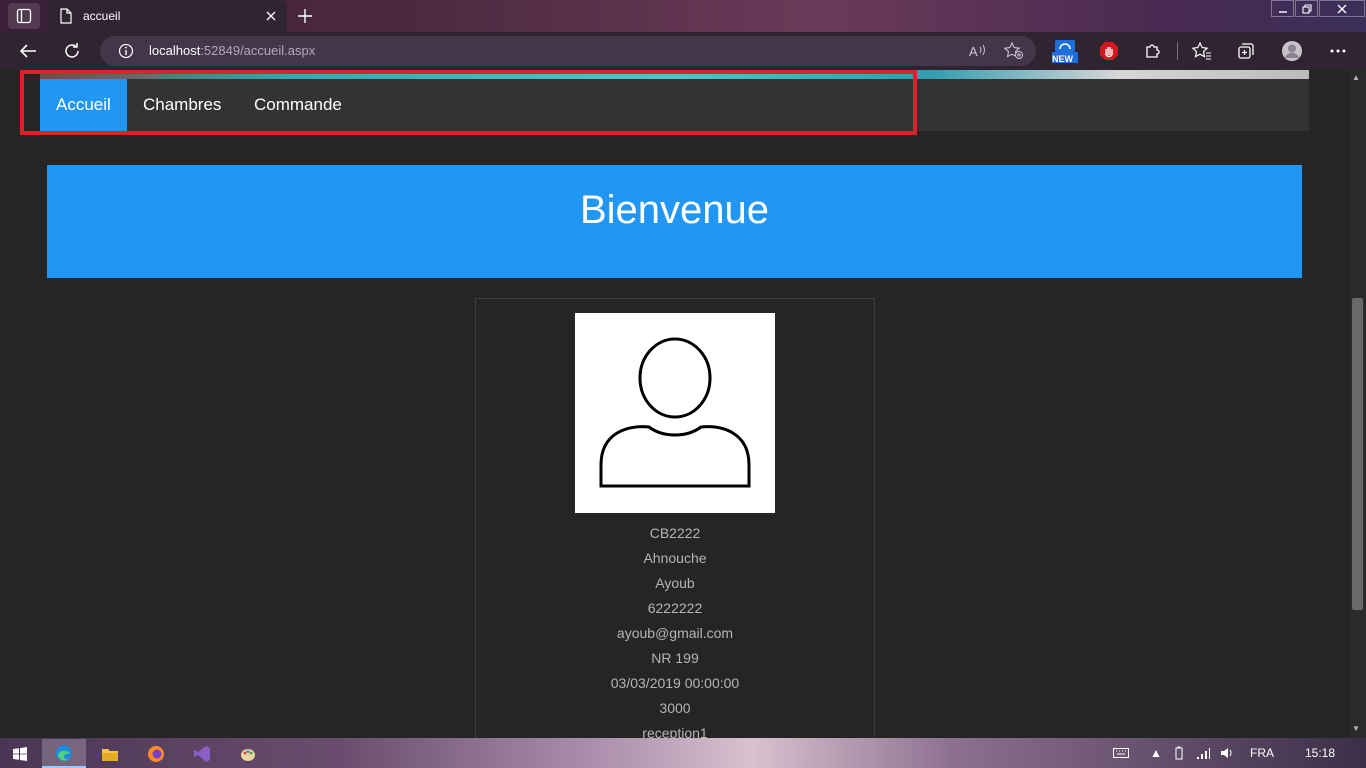 This screenshot has height=768, width=1366. I want to click on taskbar-app-firefox, so click(156, 753).